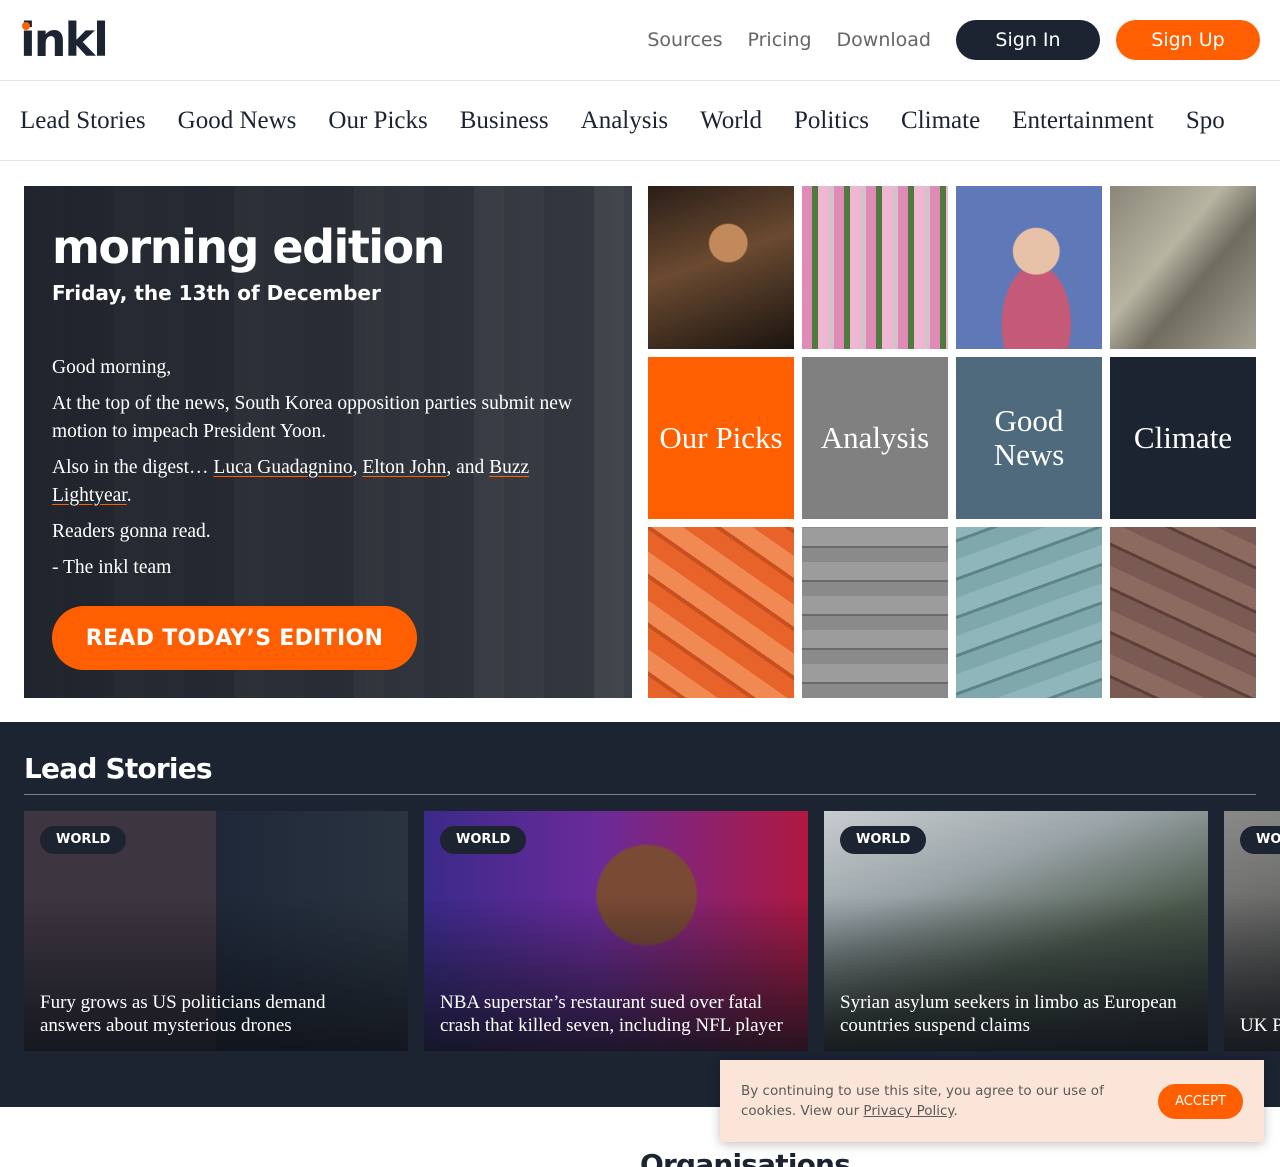  I want to click on tagline-text: Readers gonna read., so click(131, 531).